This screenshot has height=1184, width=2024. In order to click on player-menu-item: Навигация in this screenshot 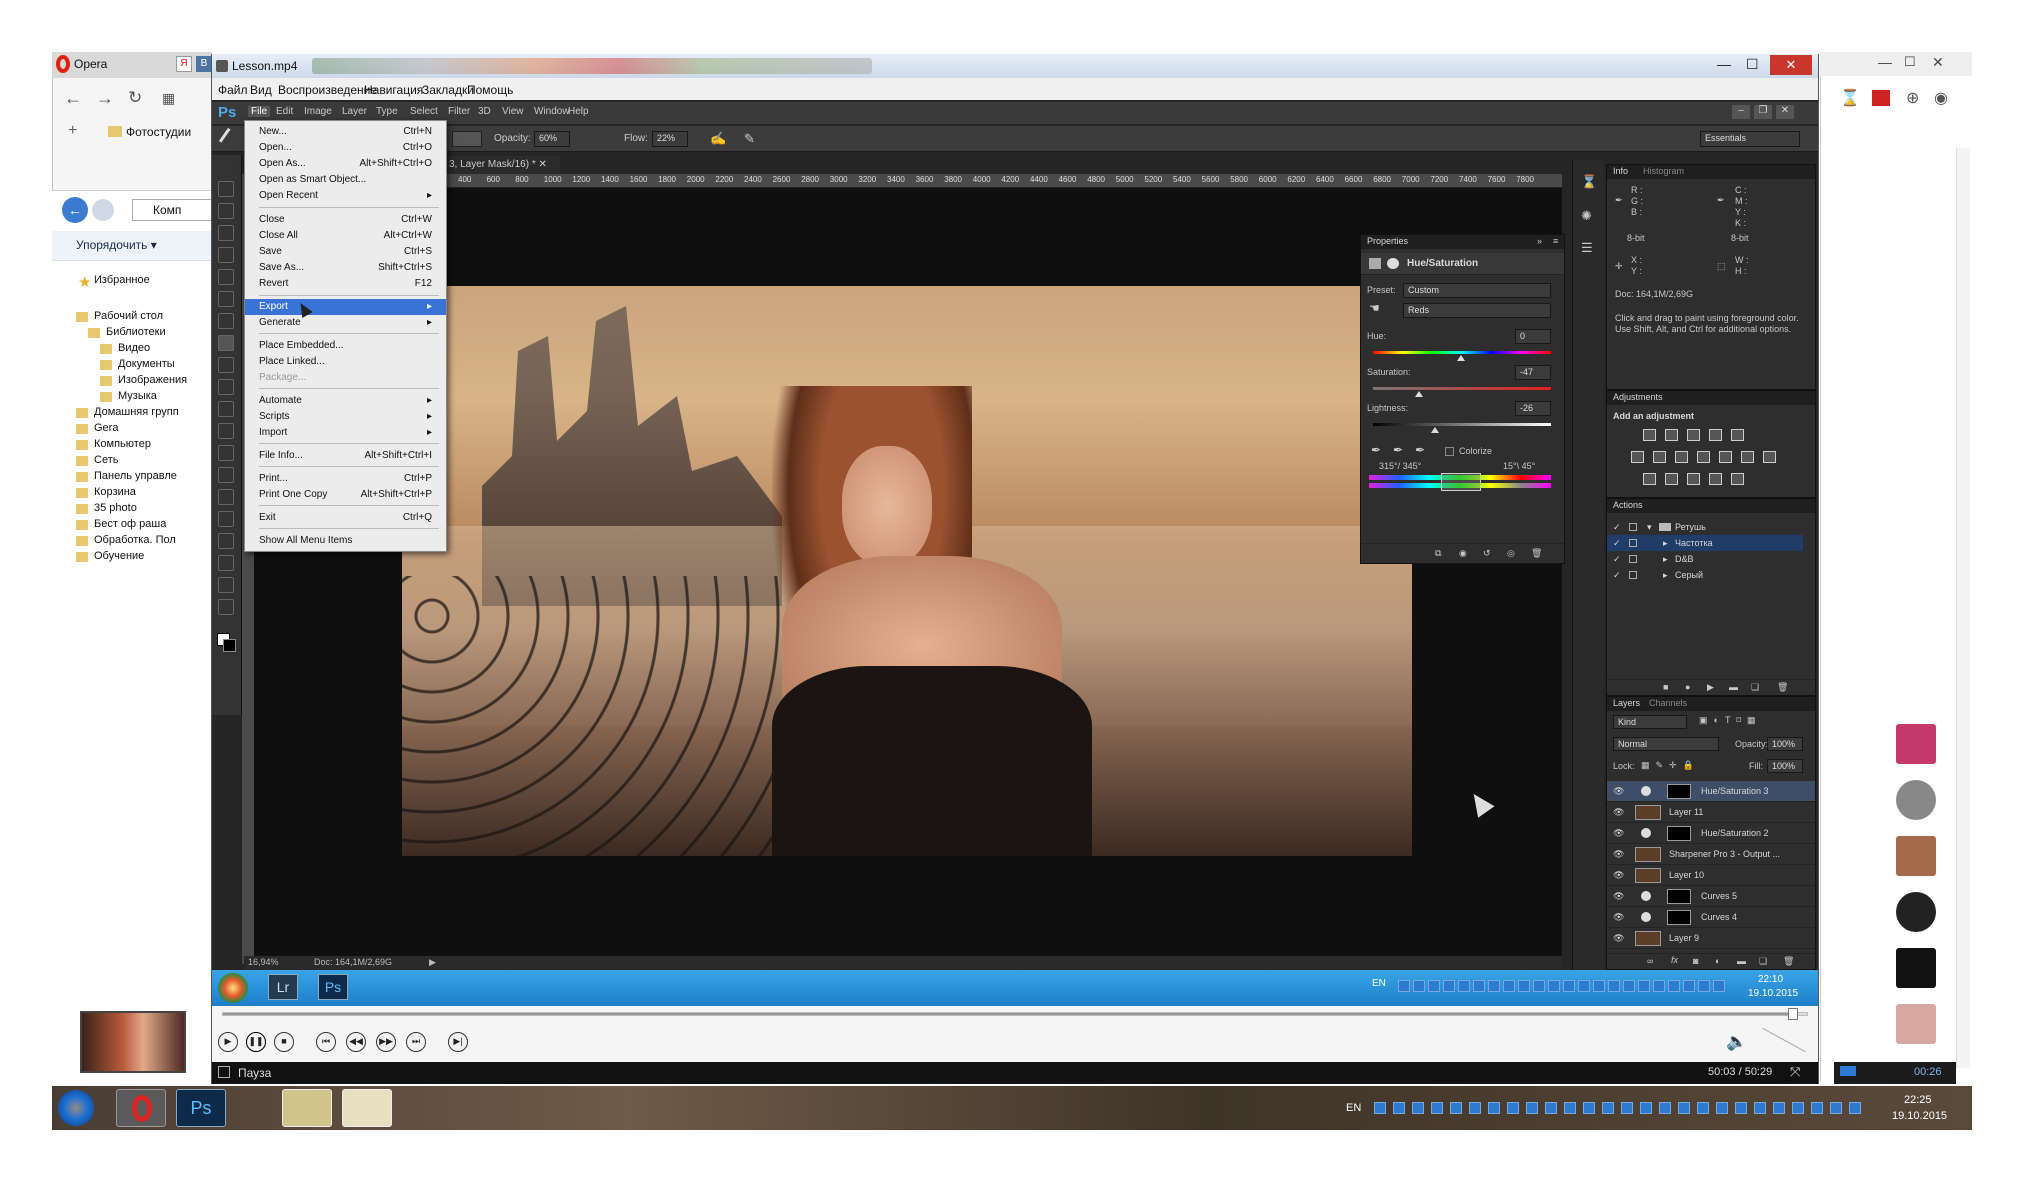, I will do `click(393, 90)`.